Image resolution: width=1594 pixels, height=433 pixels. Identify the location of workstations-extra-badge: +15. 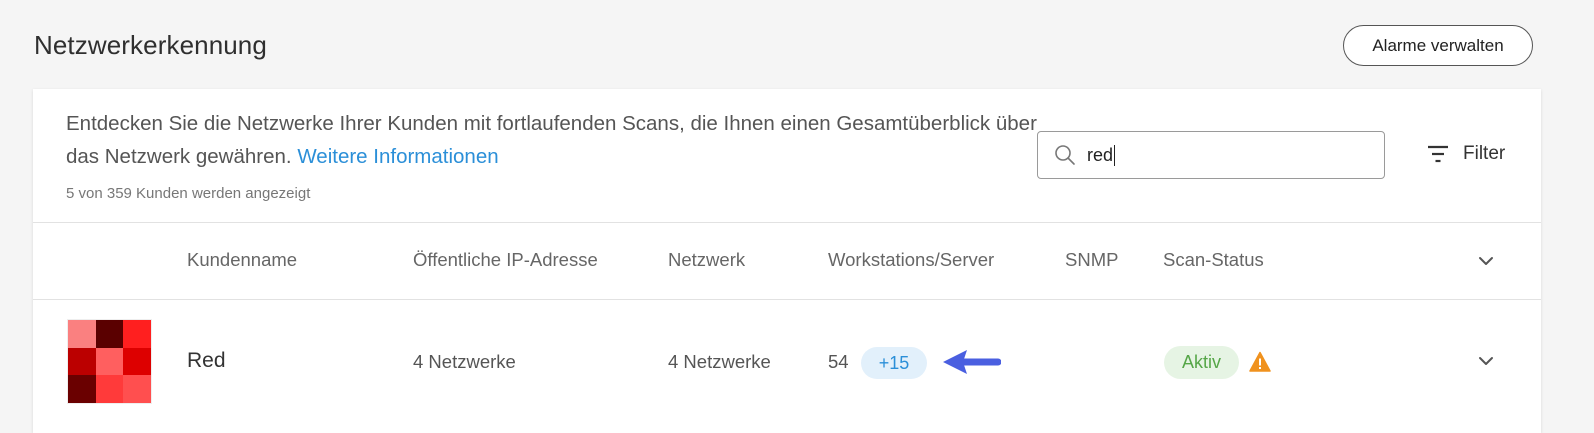
(894, 363).